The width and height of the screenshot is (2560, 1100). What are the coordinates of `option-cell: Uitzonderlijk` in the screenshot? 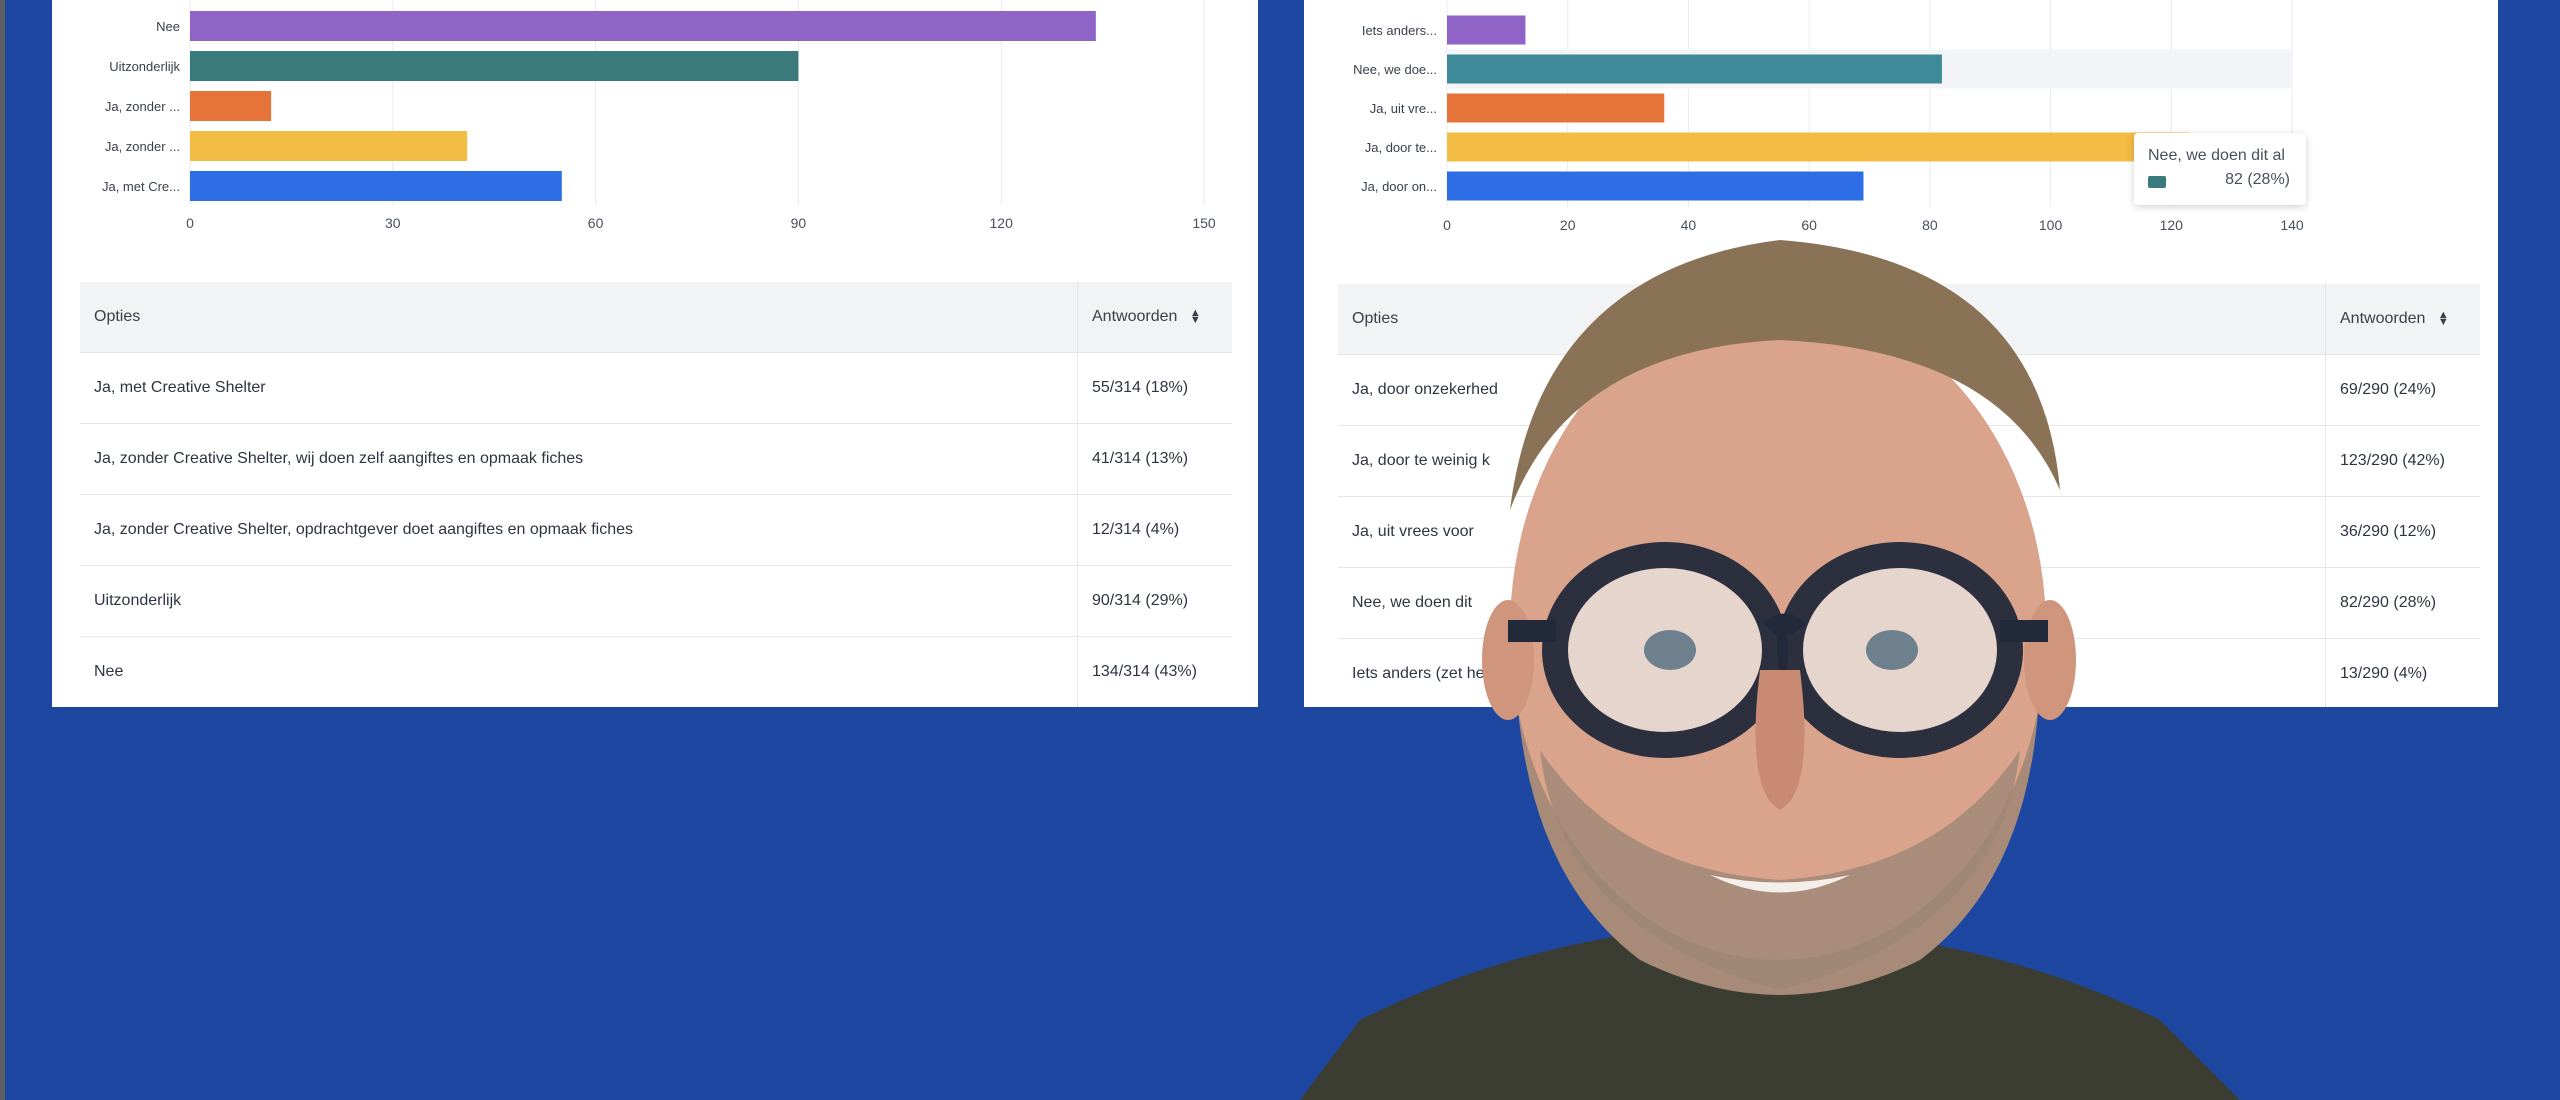 It's located at (579, 601).